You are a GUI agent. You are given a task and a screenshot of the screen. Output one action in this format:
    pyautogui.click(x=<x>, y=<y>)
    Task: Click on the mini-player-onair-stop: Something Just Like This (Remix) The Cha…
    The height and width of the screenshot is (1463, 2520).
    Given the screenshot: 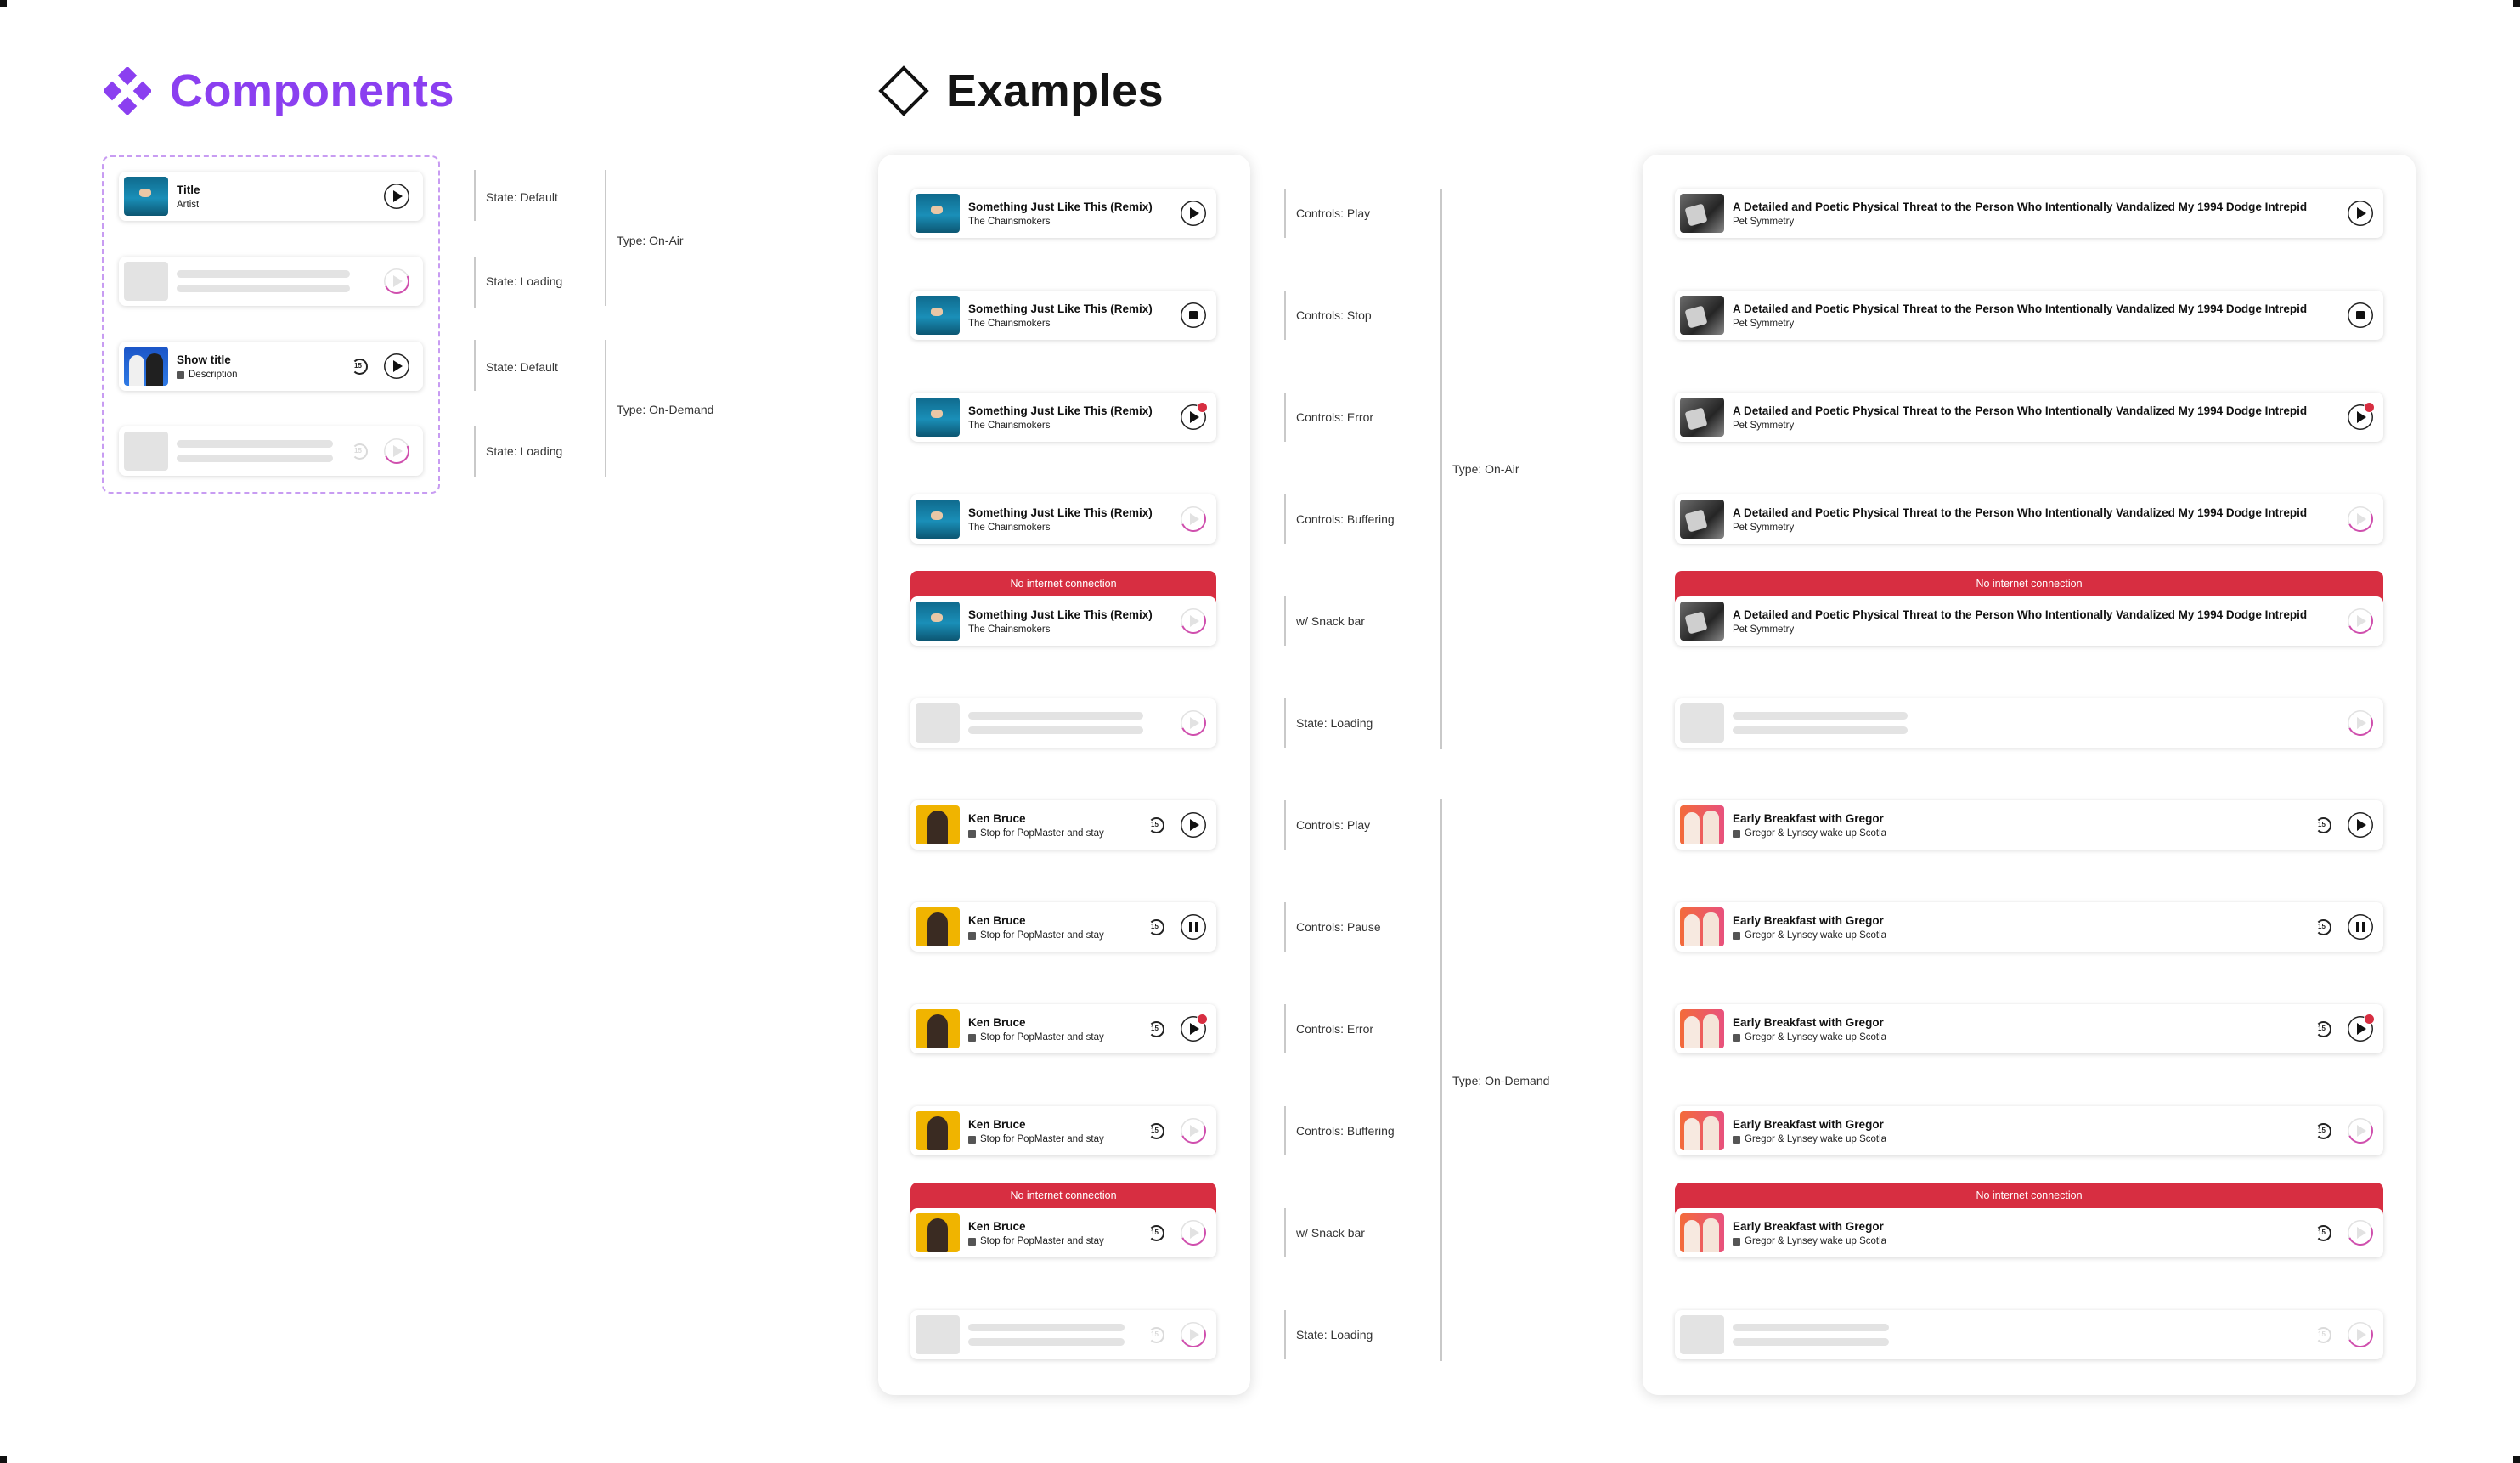 What is the action you would take?
    pyautogui.click(x=1063, y=315)
    